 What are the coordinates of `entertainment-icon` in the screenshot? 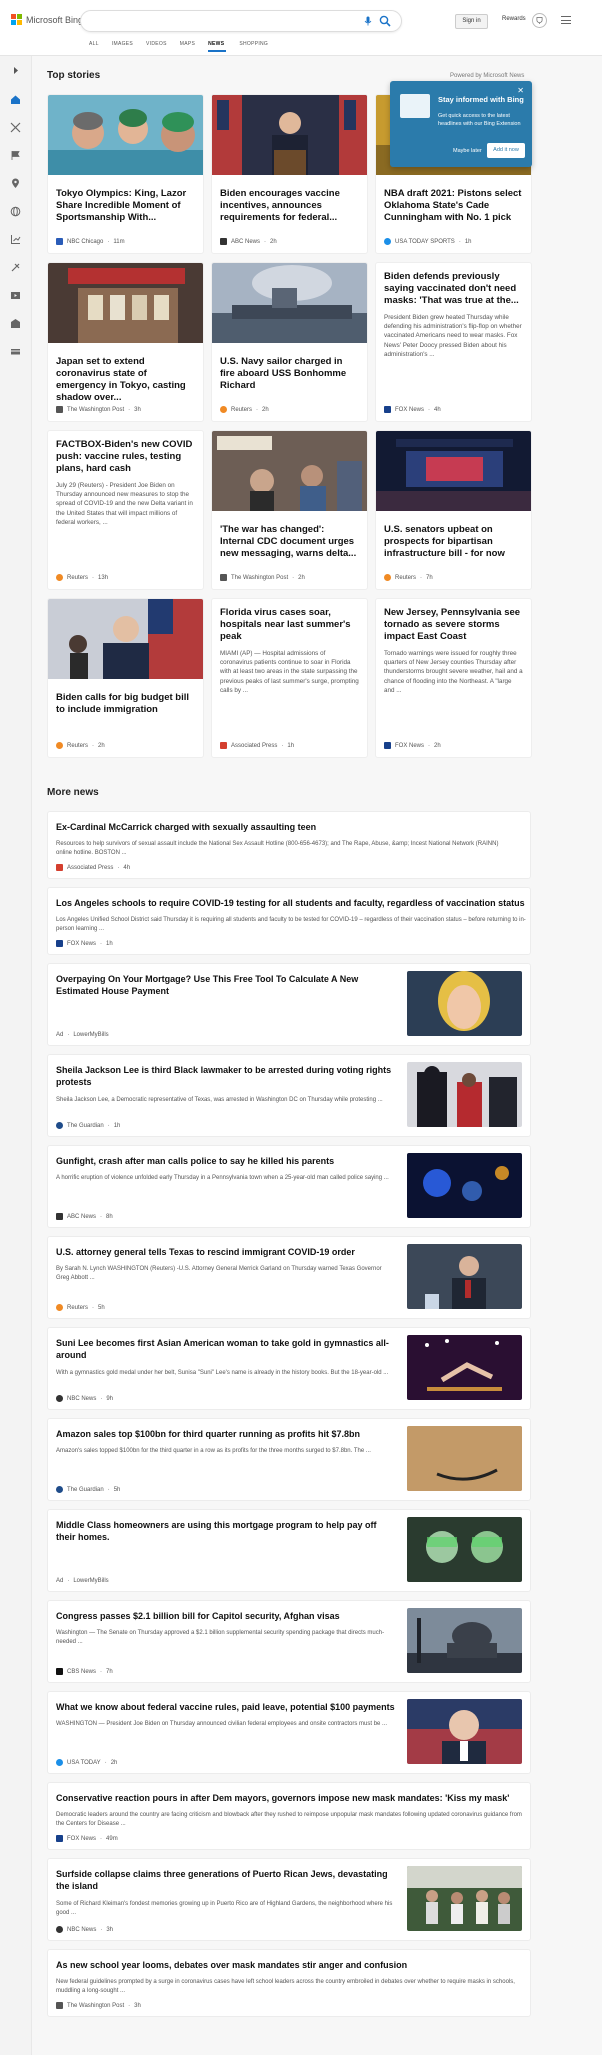 It's located at (15, 295).